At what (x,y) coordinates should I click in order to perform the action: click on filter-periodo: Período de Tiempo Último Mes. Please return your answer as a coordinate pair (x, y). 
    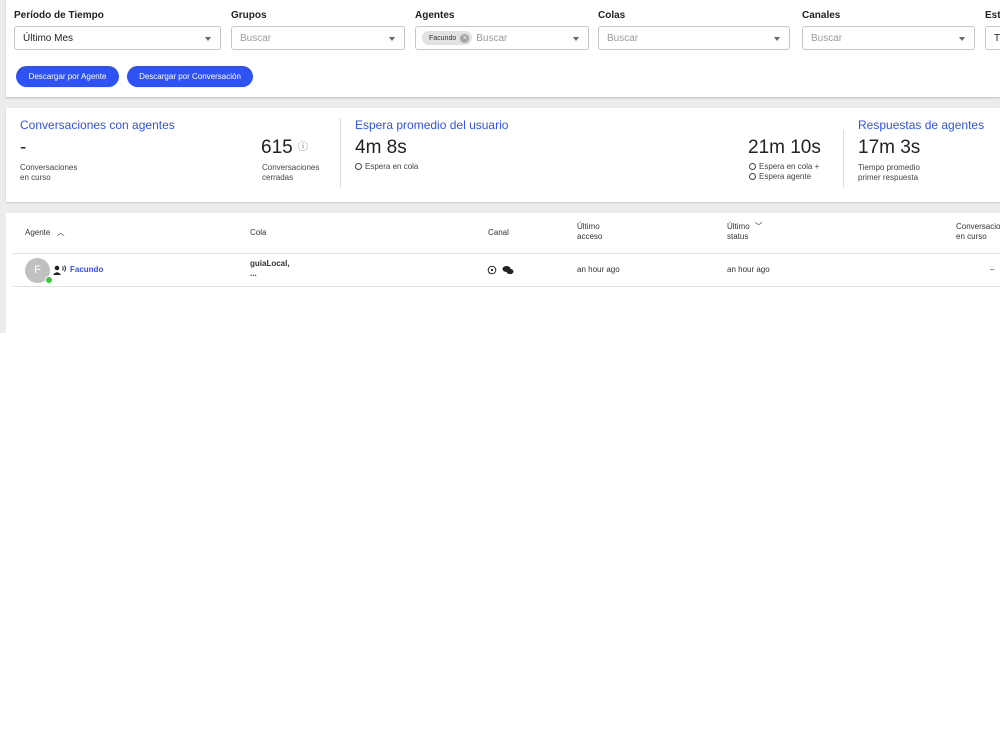
    Looking at the image, I should click on (117, 29).